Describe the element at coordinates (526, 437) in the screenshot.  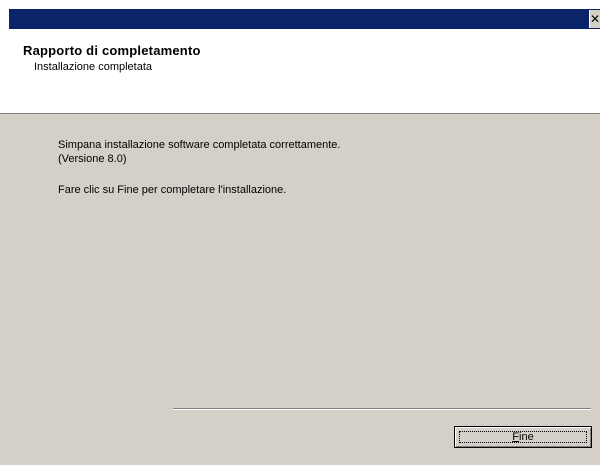
I see `finish-label-rest: ine` at that location.